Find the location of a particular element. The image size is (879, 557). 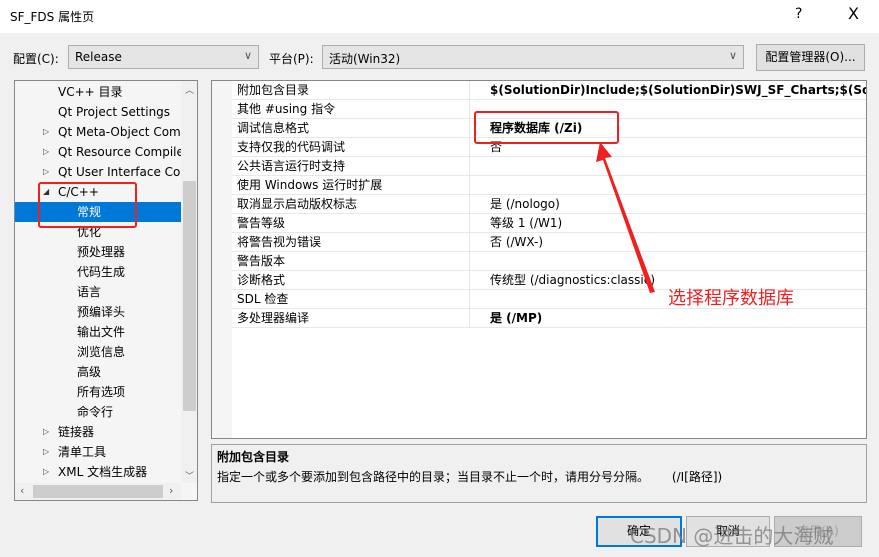

annotation-text: 选择程序数据库 is located at coordinates (731, 298).